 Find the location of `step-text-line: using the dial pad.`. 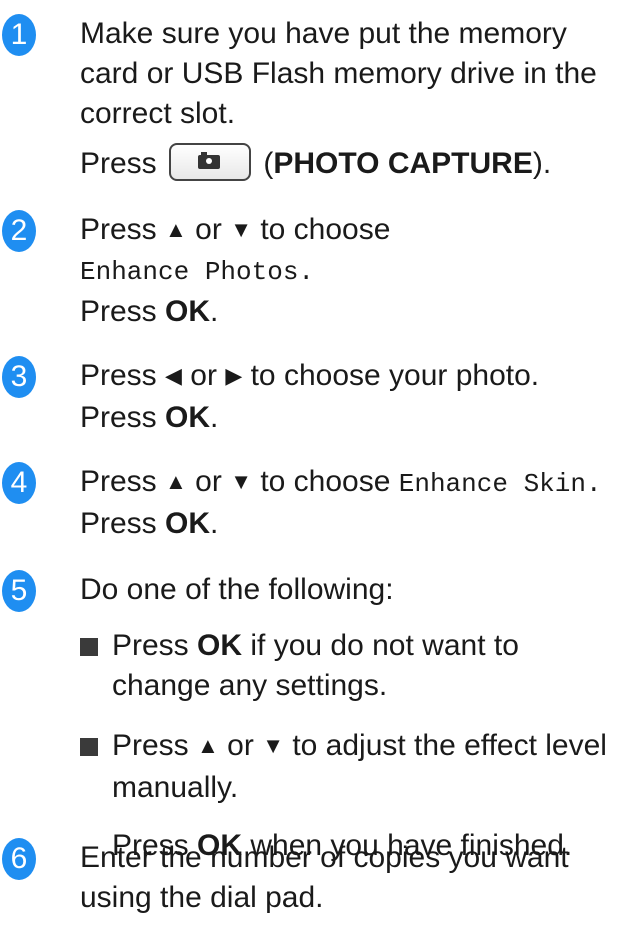

step-text-line: using the dial pad. is located at coordinates (202, 897).